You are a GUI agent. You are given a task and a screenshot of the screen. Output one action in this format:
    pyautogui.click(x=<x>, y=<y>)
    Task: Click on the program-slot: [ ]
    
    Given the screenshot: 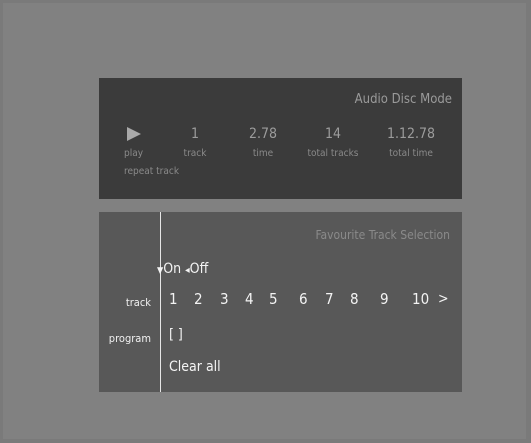 What is the action you would take?
    pyautogui.click(x=176, y=335)
    